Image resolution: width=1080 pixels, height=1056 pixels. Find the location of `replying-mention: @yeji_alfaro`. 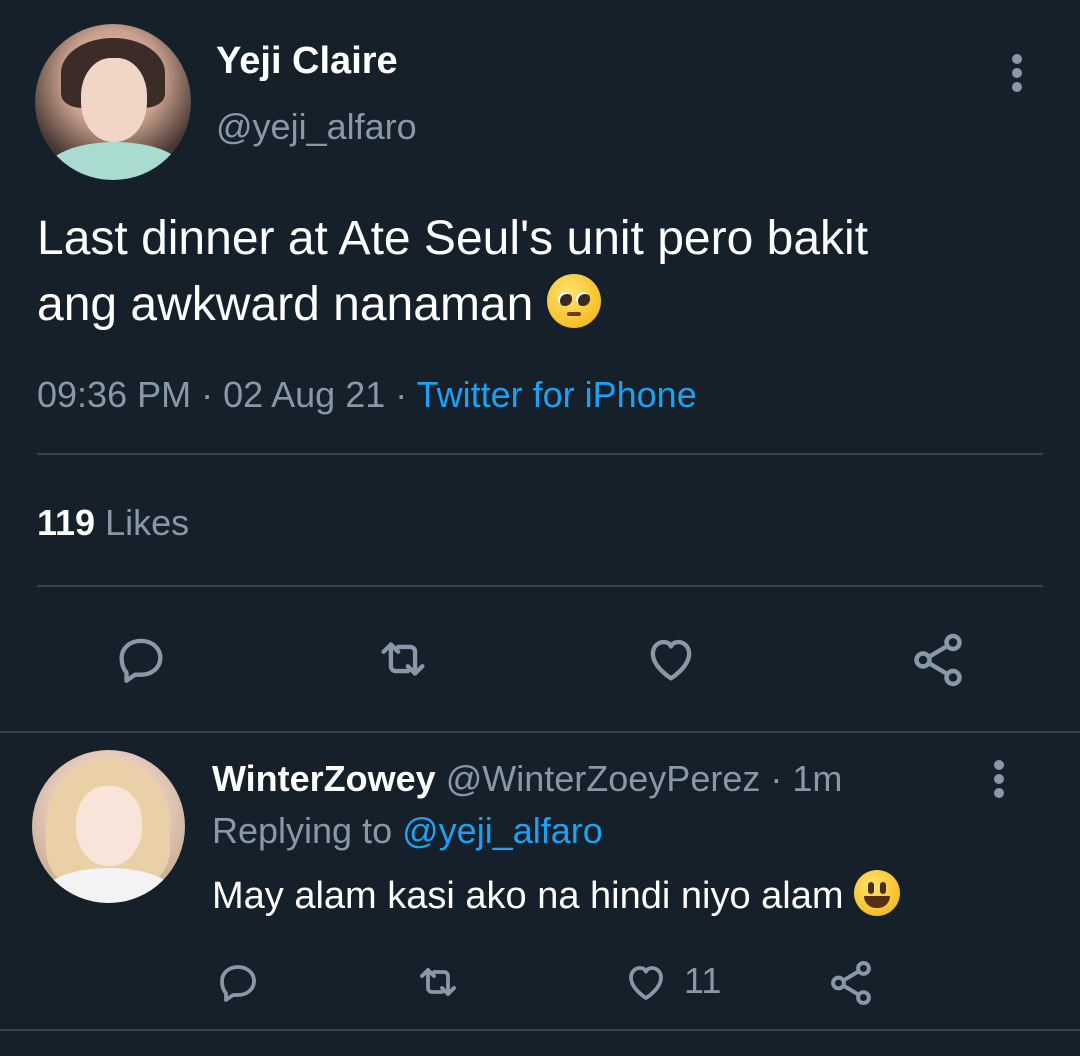

replying-mention: @yeji_alfaro is located at coordinates (502, 830).